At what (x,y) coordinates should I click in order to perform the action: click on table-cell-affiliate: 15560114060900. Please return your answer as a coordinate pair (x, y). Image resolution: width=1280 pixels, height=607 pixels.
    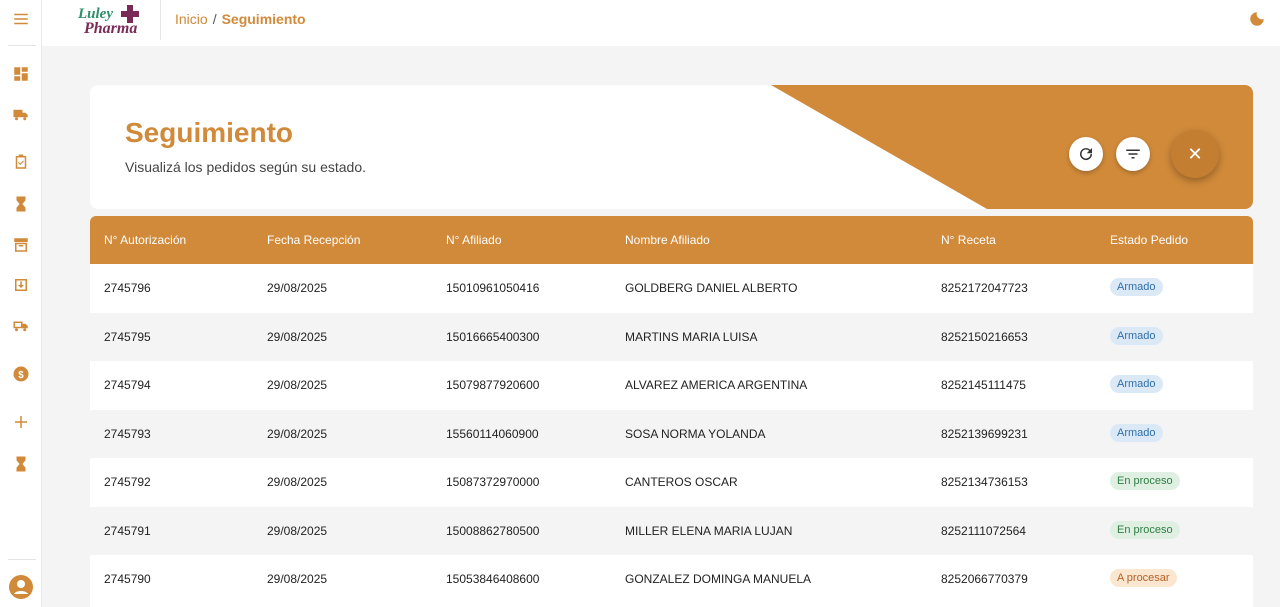
    Looking at the image, I should click on (492, 433).